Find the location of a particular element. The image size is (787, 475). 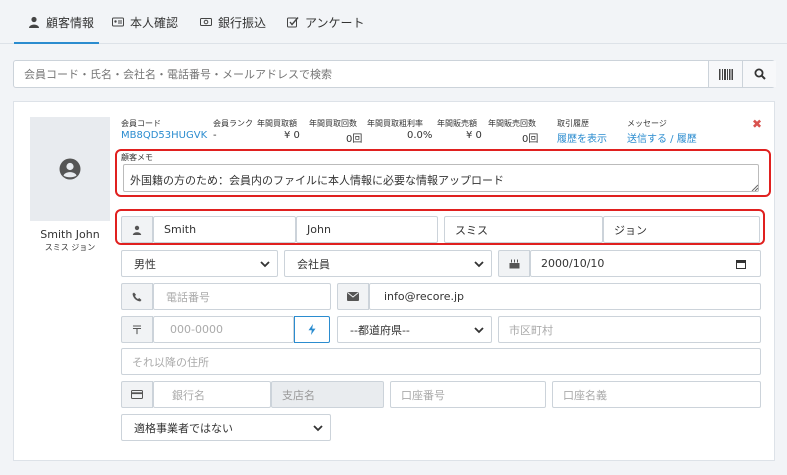

invoice-status-select: 適格事業者ではない is located at coordinates (226, 427).